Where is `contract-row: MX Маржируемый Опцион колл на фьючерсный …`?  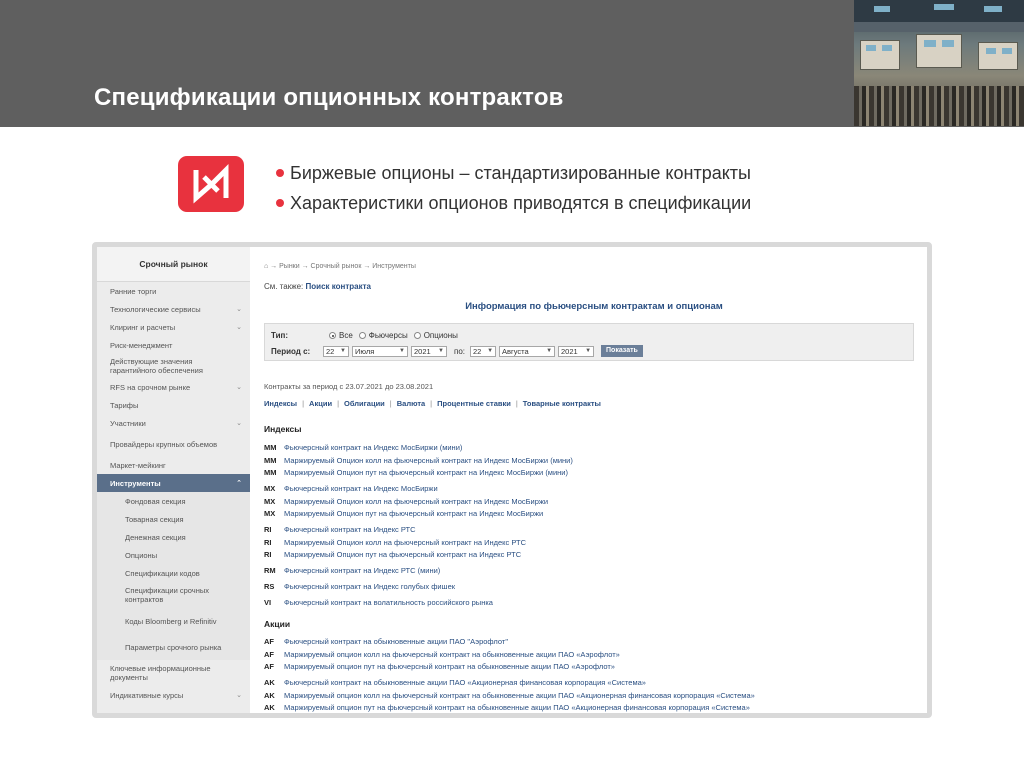
contract-row: MX Маржируемый Опцион колл на фьючерсный … is located at coordinates (406, 501).